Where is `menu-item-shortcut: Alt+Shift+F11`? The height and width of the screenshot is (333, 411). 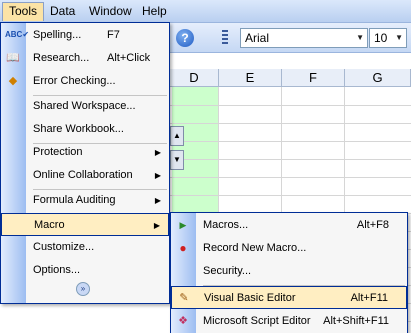 menu-item-shortcut: Alt+Shift+F11 is located at coordinates (356, 321).